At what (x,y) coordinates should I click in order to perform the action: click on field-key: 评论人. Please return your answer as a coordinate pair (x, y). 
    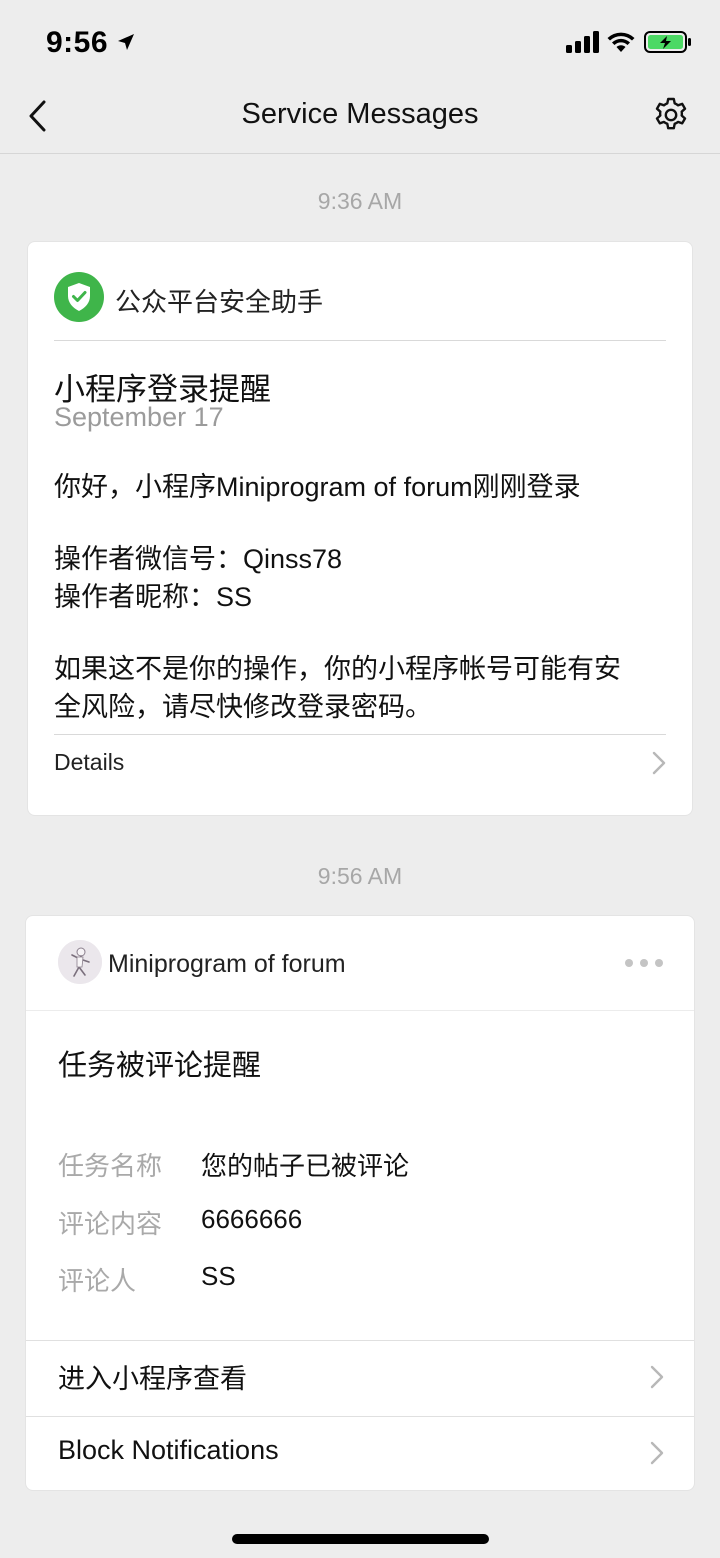
    Looking at the image, I should click on (97, 1281).